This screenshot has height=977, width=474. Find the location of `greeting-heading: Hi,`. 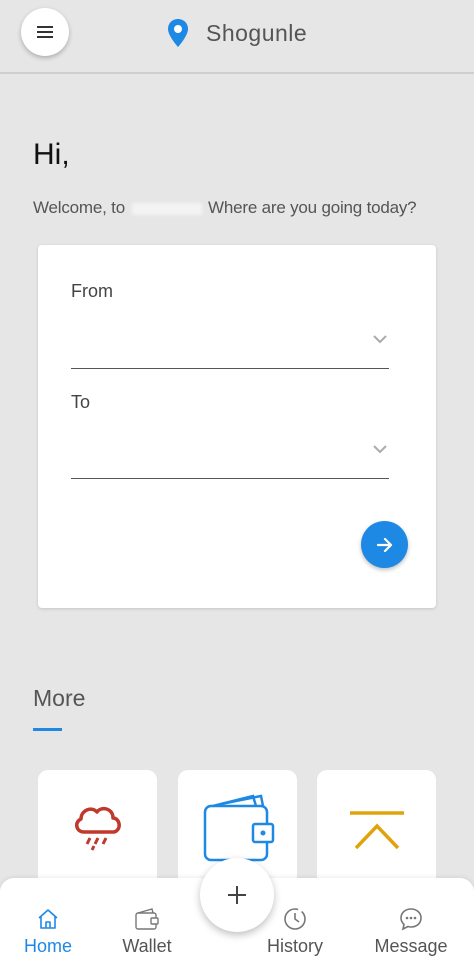

greeting-heading: Hi, is located at coordinates (51, 154).